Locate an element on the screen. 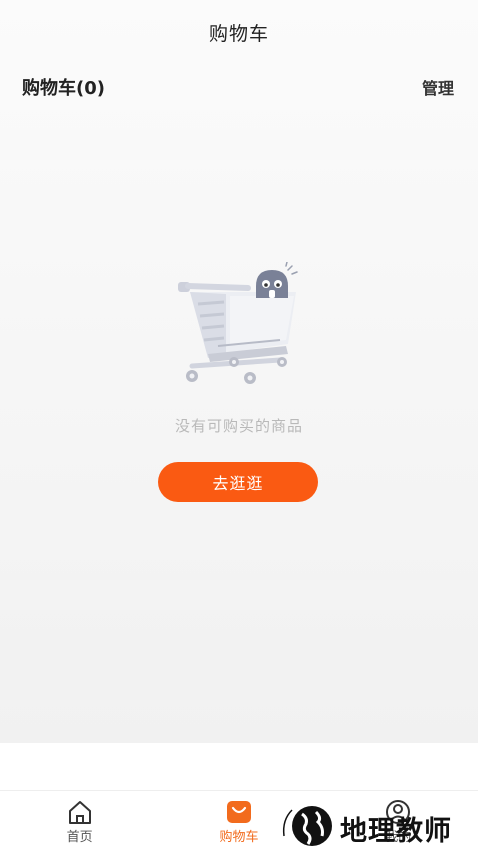 This screenshot has width=478, height=854. home-icon is located at coordinates (79, 812).